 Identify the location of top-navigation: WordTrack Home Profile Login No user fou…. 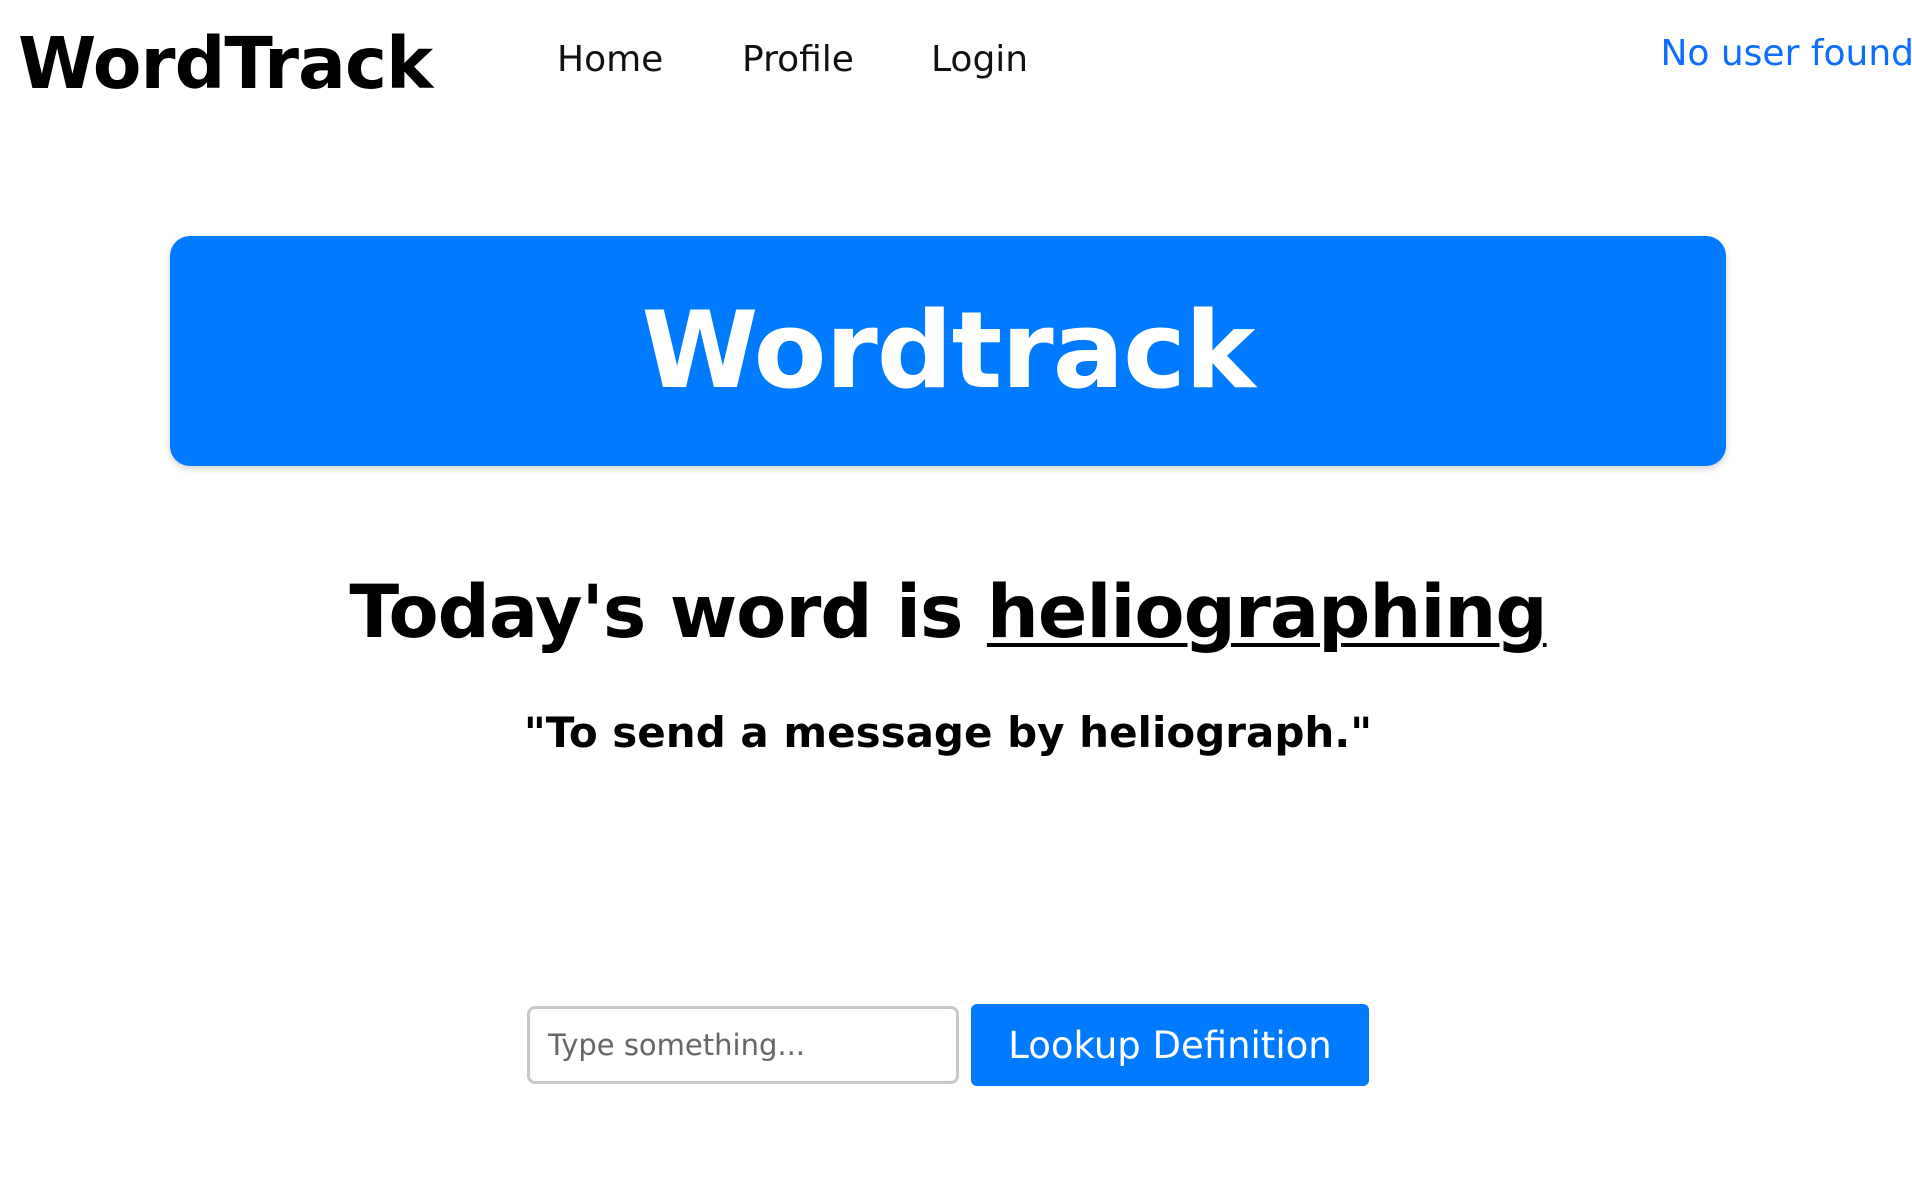
(956, 65).